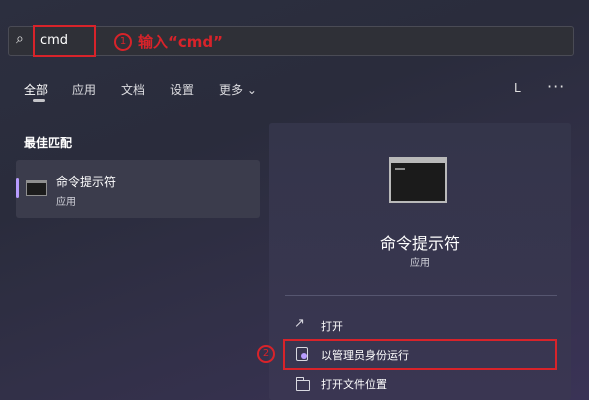 This screenshot has width=589, height=400. I want to click on details-divider, so click(421, 295).